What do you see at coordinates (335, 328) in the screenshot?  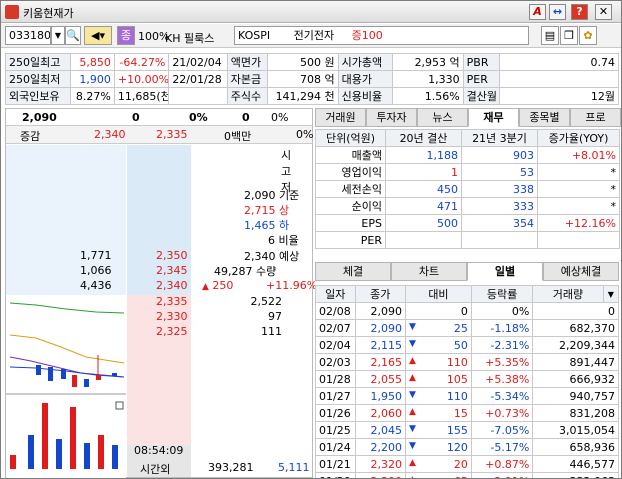 I see `daily-date: 02/07` at bounding box center [335, 328].